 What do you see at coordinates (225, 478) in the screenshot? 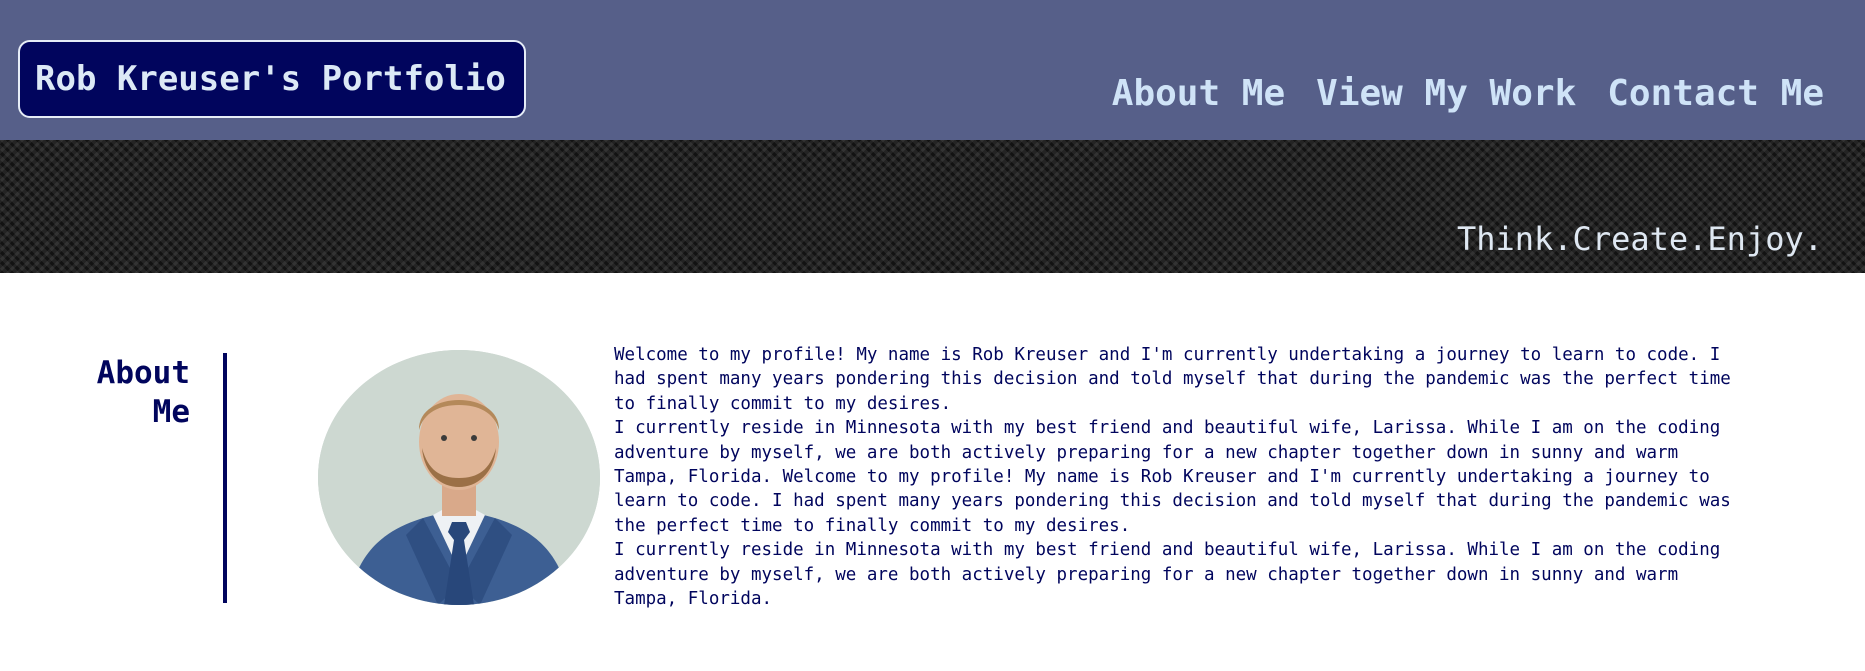
I see `section-divider` at bounding box center [225, 478].